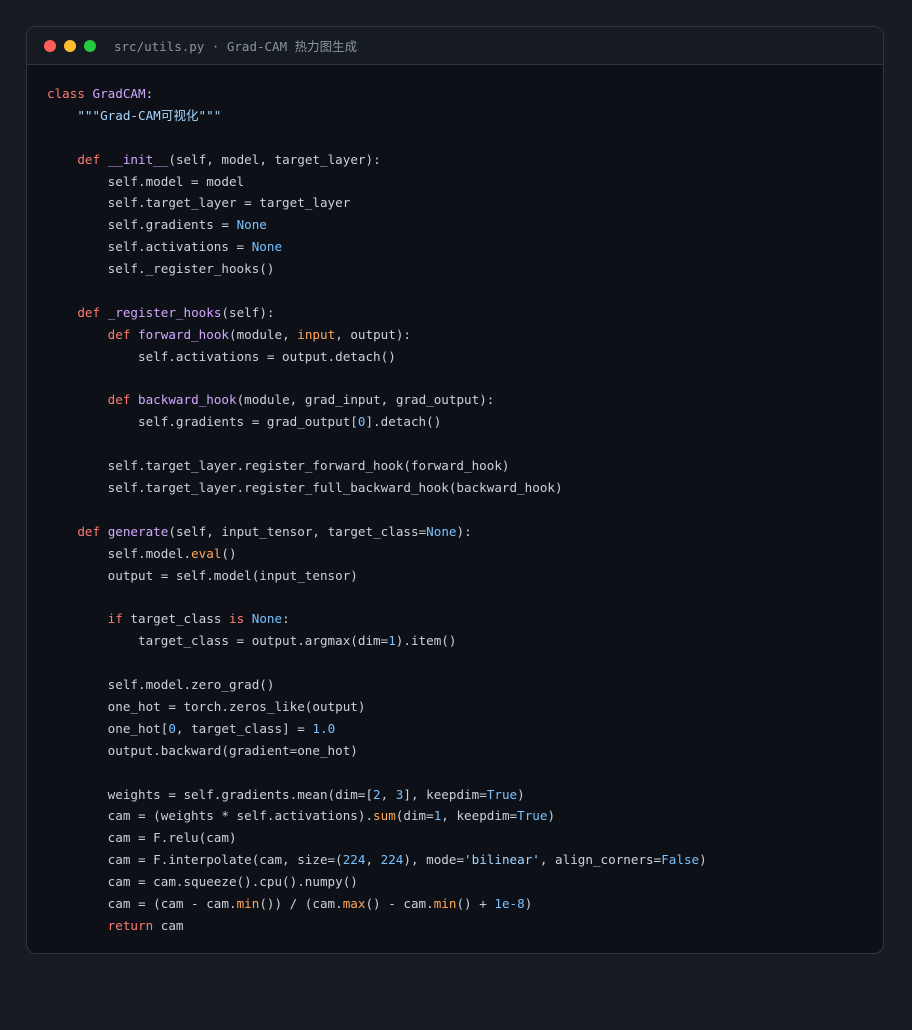  What do you see at coordinates (206, 706) in the screenshot?
I see `code-token: one_hot = torch.zeros_like(output)` at bounding box center [206, 706].